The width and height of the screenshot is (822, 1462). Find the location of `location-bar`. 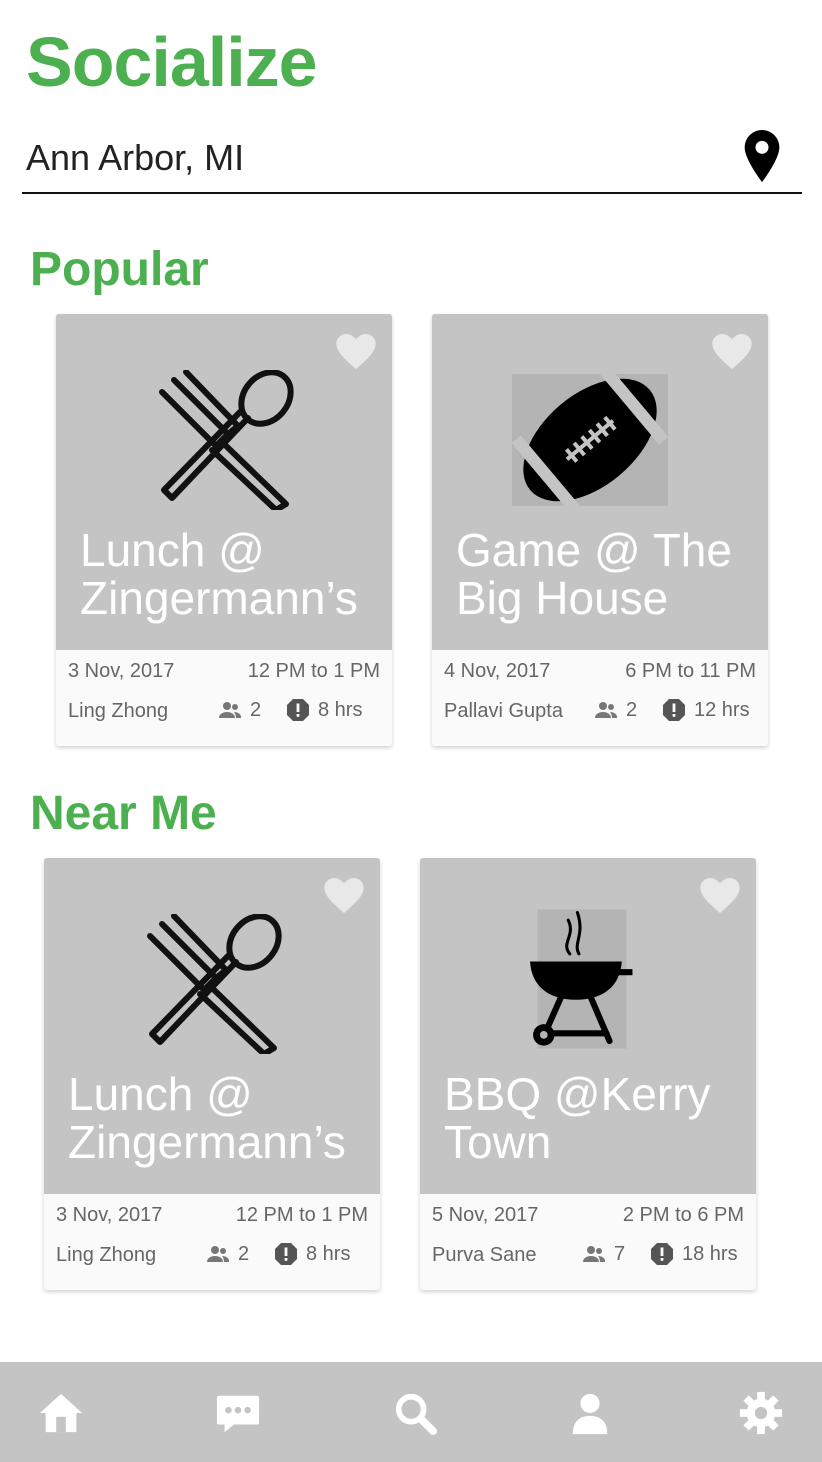

location-bar is located at coordinates (412, 159).